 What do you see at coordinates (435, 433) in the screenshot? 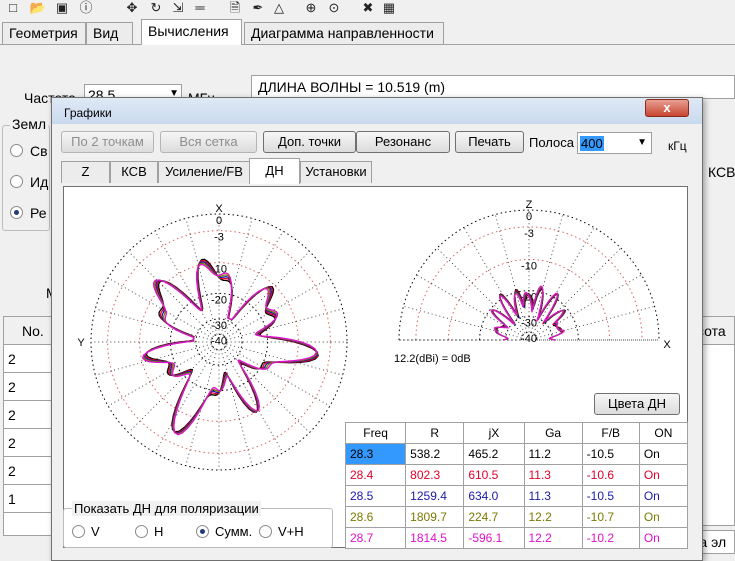
I see `header-r: R` at bounding box center [435, 433].